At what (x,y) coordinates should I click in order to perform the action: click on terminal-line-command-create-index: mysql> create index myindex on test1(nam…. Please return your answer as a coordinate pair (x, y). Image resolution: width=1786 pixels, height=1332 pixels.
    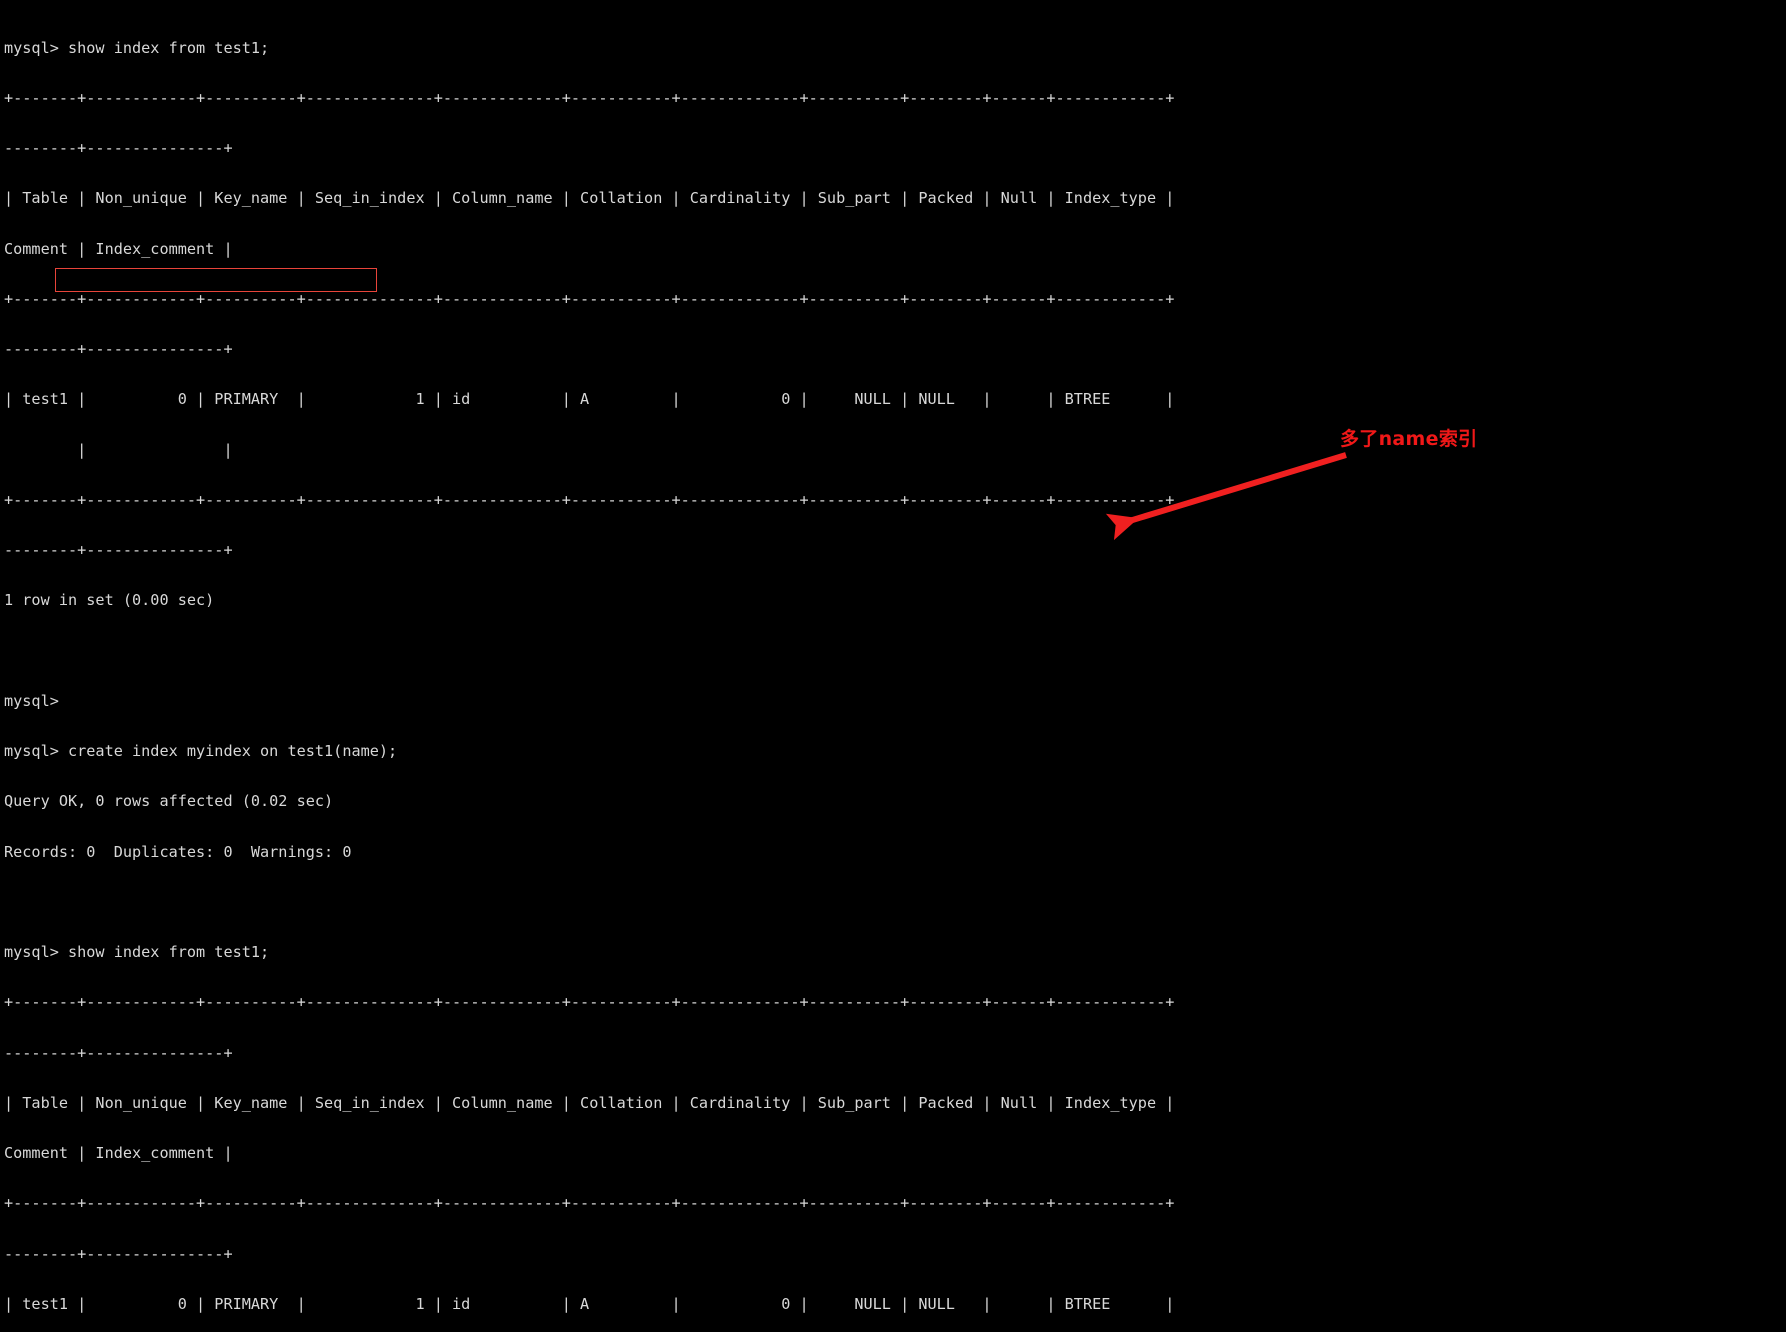
    Looking at the image, I should click on (201, 751).